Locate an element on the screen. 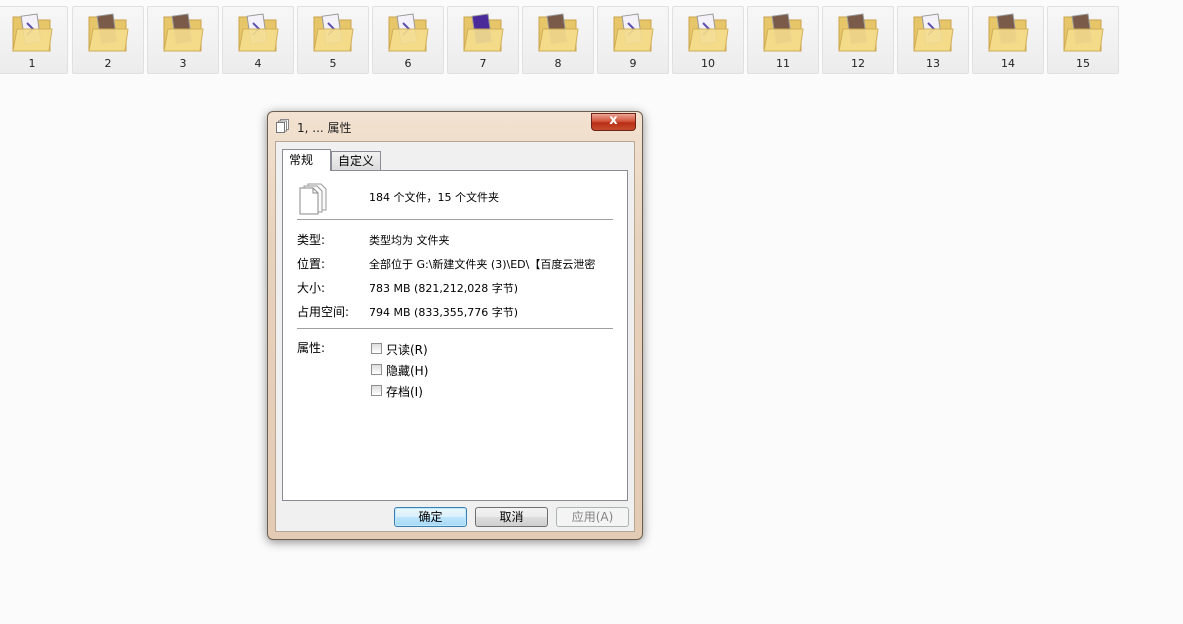 The image size is (1183, 624). tab-custom: 自定义 is located at coordinates (356, 160).